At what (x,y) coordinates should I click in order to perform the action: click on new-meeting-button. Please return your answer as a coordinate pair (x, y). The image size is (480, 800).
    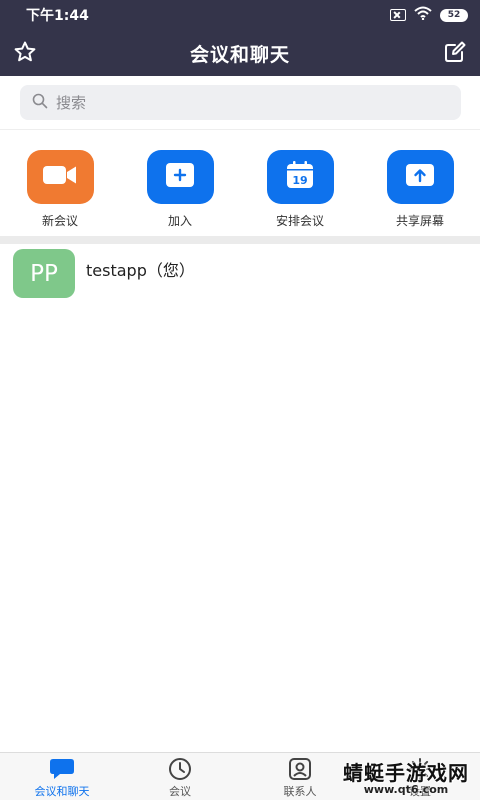
    Looking at the image, I should click on (60, 177).